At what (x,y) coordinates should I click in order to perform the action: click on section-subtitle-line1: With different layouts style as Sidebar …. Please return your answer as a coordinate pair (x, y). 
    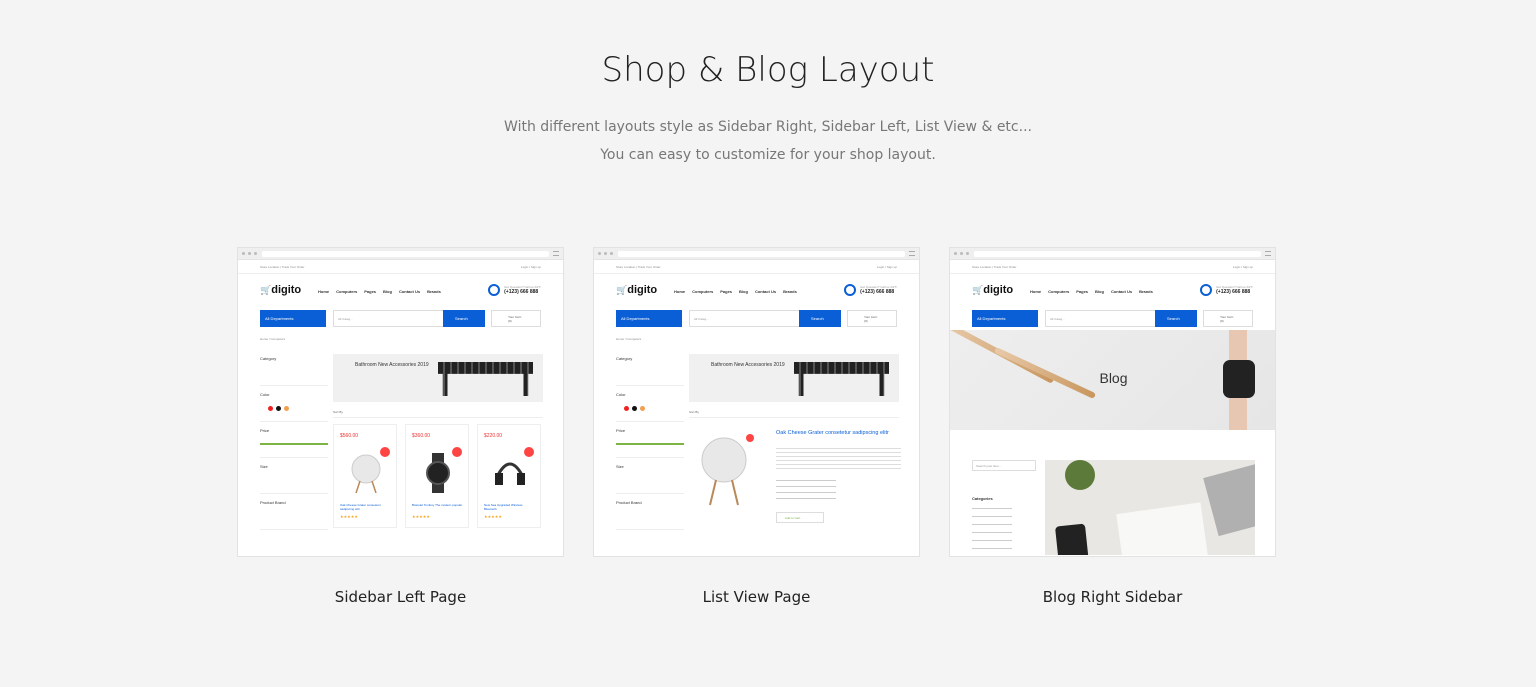
    Looking at the image, I should click on (768, 127).